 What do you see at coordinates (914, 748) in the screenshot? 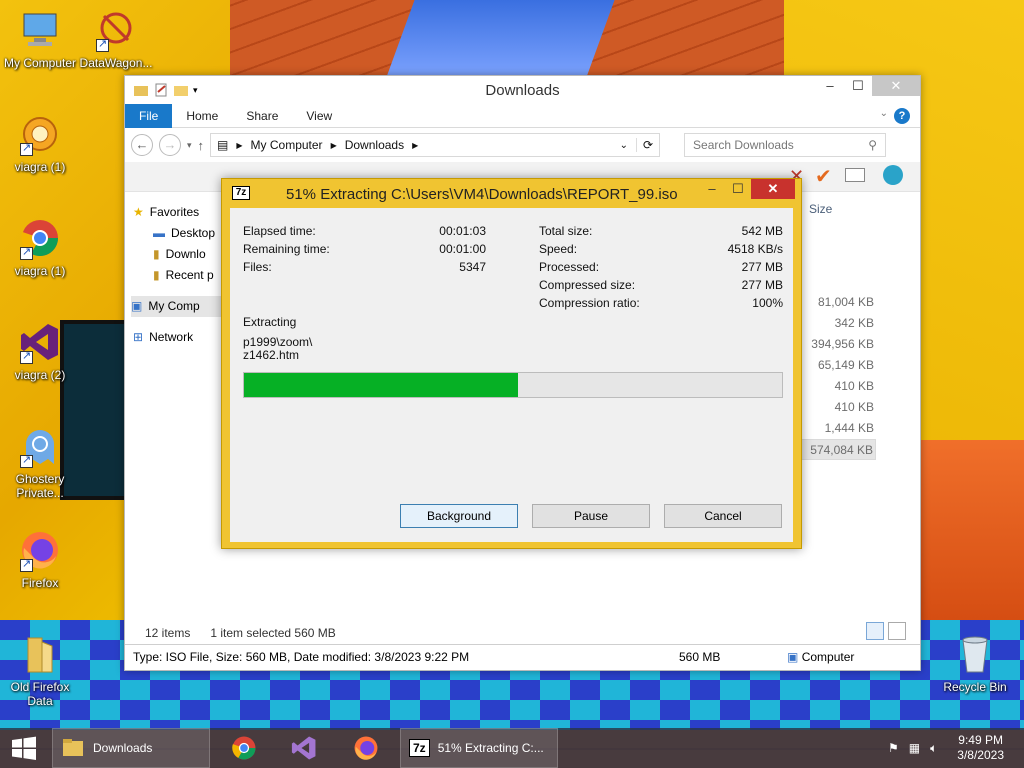
I see `network-icon: ▦` at bounding box center [914, 748].